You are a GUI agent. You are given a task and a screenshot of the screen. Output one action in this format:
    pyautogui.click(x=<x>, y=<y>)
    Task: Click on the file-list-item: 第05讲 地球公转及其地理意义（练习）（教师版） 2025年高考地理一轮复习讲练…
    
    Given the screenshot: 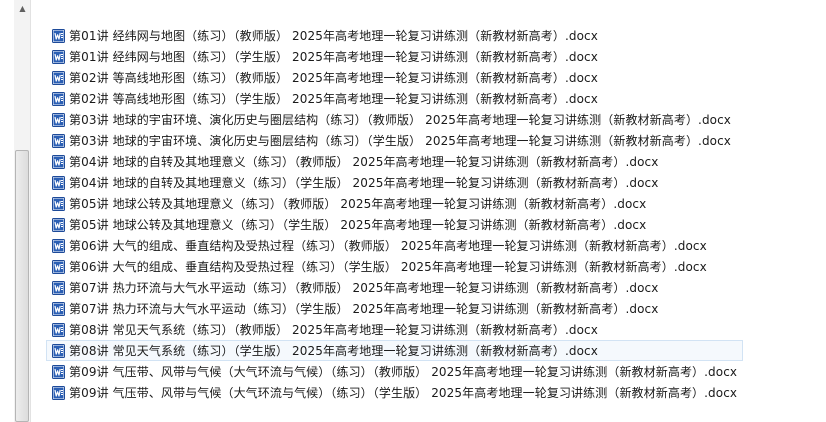 What is the action you would take?
    pyautogui.click(x=394, y=203)
    